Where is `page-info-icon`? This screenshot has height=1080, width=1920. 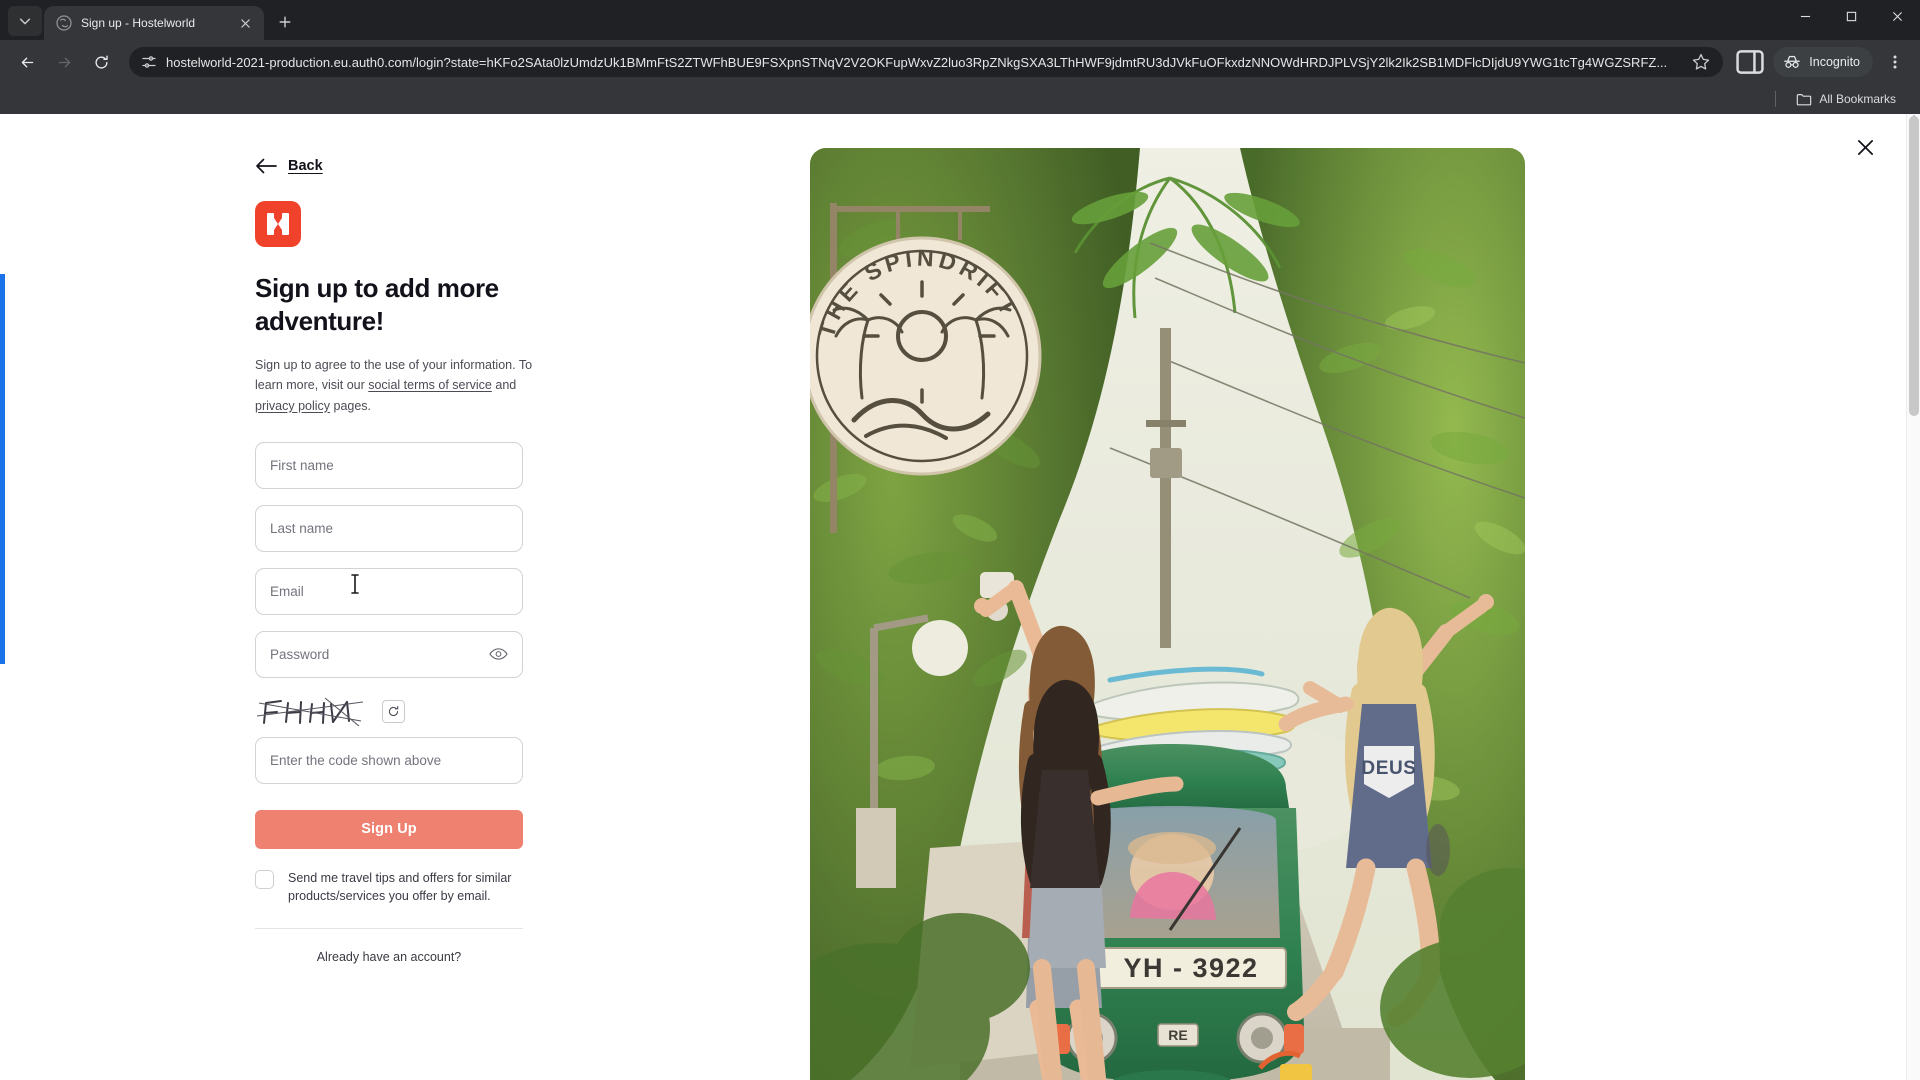 page-info-icon is located at coordinates (149, 62).